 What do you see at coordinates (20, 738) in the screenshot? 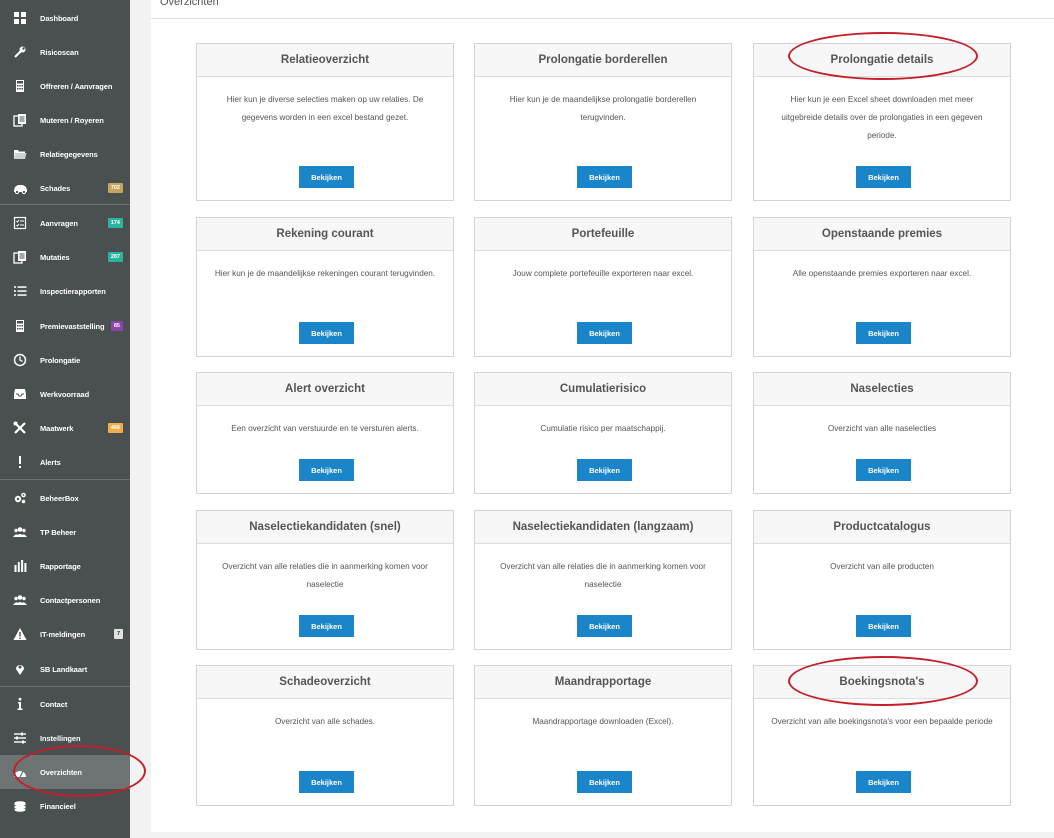
I see `sliders-icon` at bounding box center [20, 738].